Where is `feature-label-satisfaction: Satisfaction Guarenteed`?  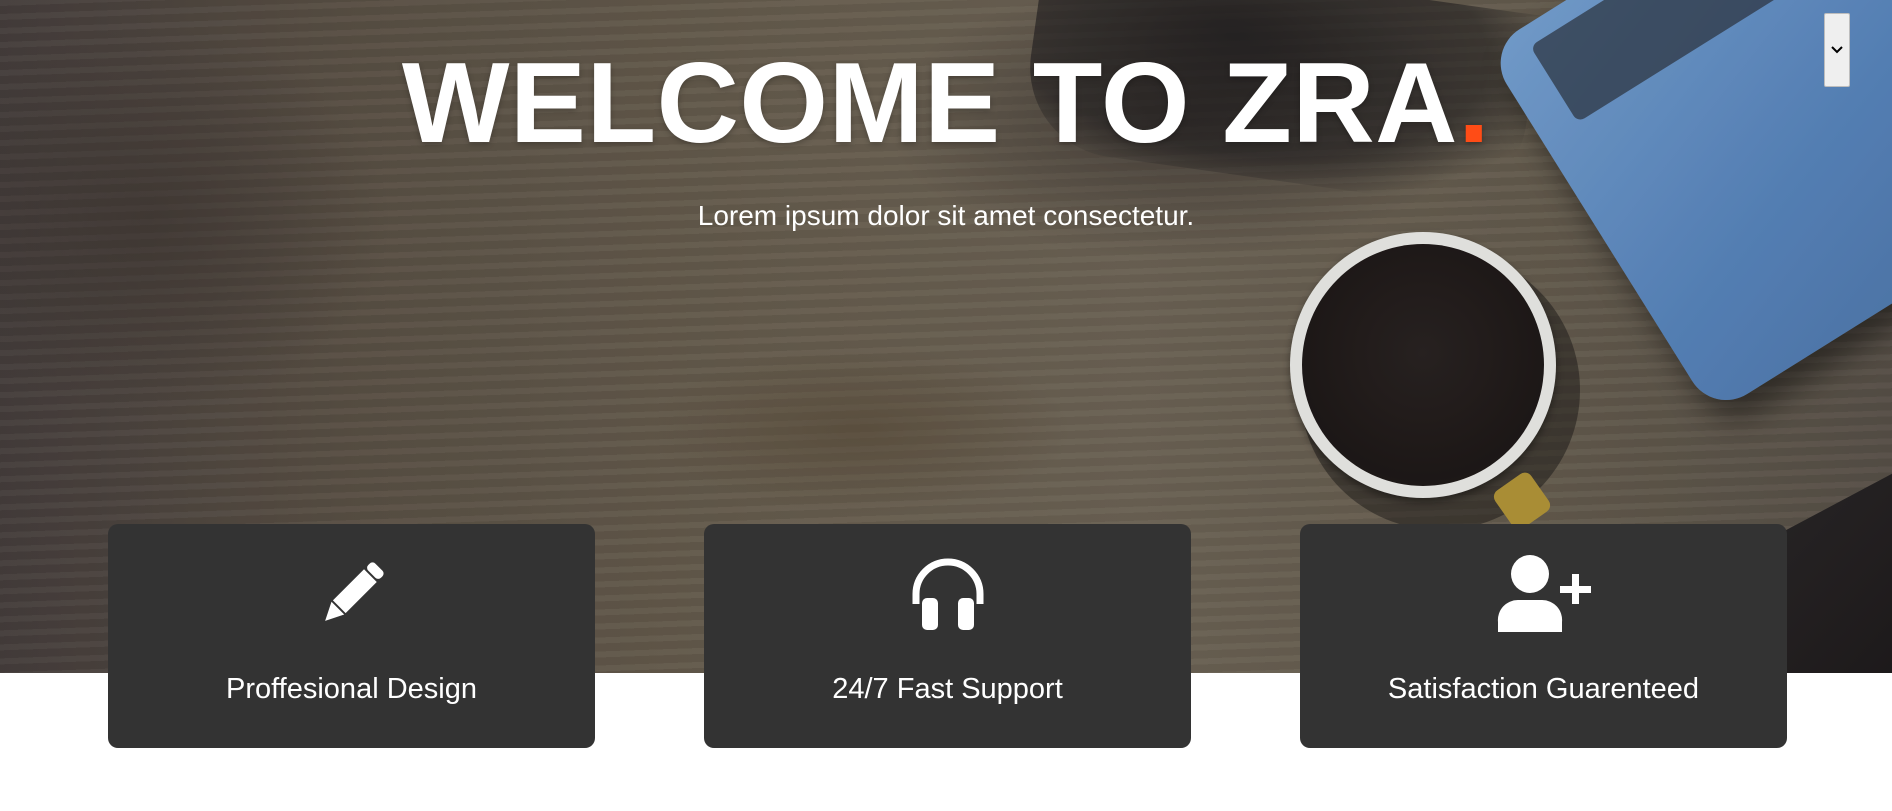 feature-label-satisfaction: Satisfaction Guarenteed is located at coordinates (1543, 689).